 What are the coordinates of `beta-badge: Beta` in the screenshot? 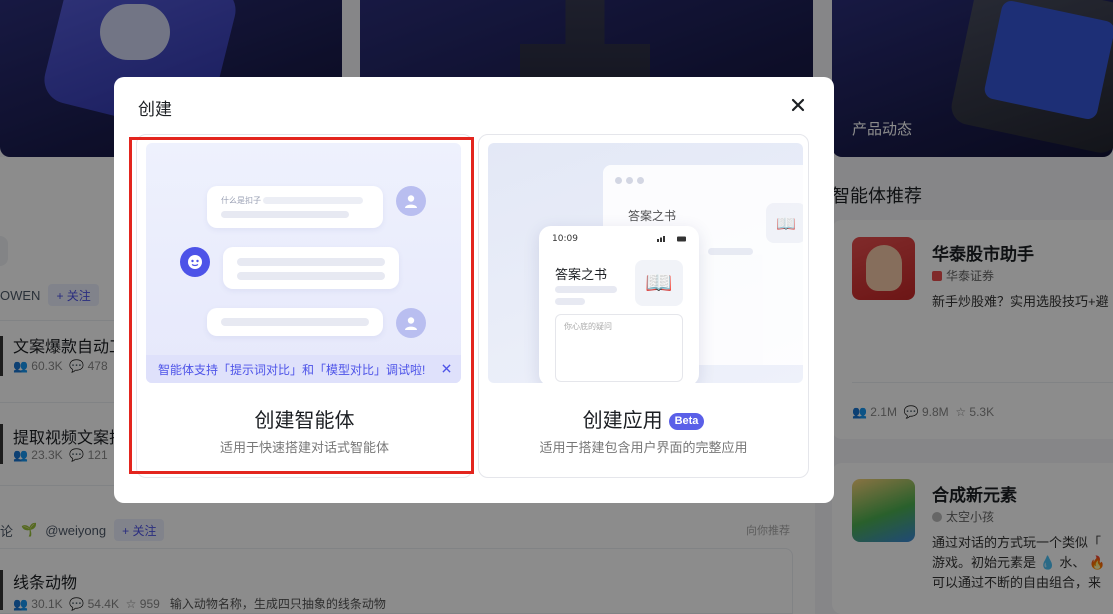 It's located at (686, 421).